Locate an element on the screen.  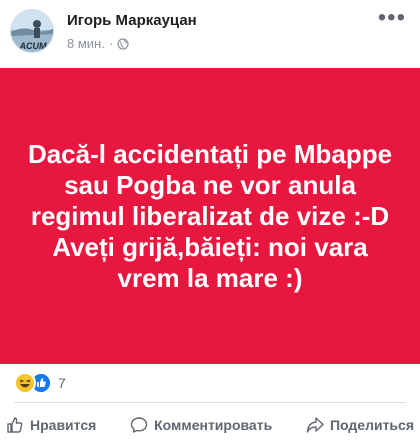
avatar-image: ACUM is located at coordinates (32, 31).